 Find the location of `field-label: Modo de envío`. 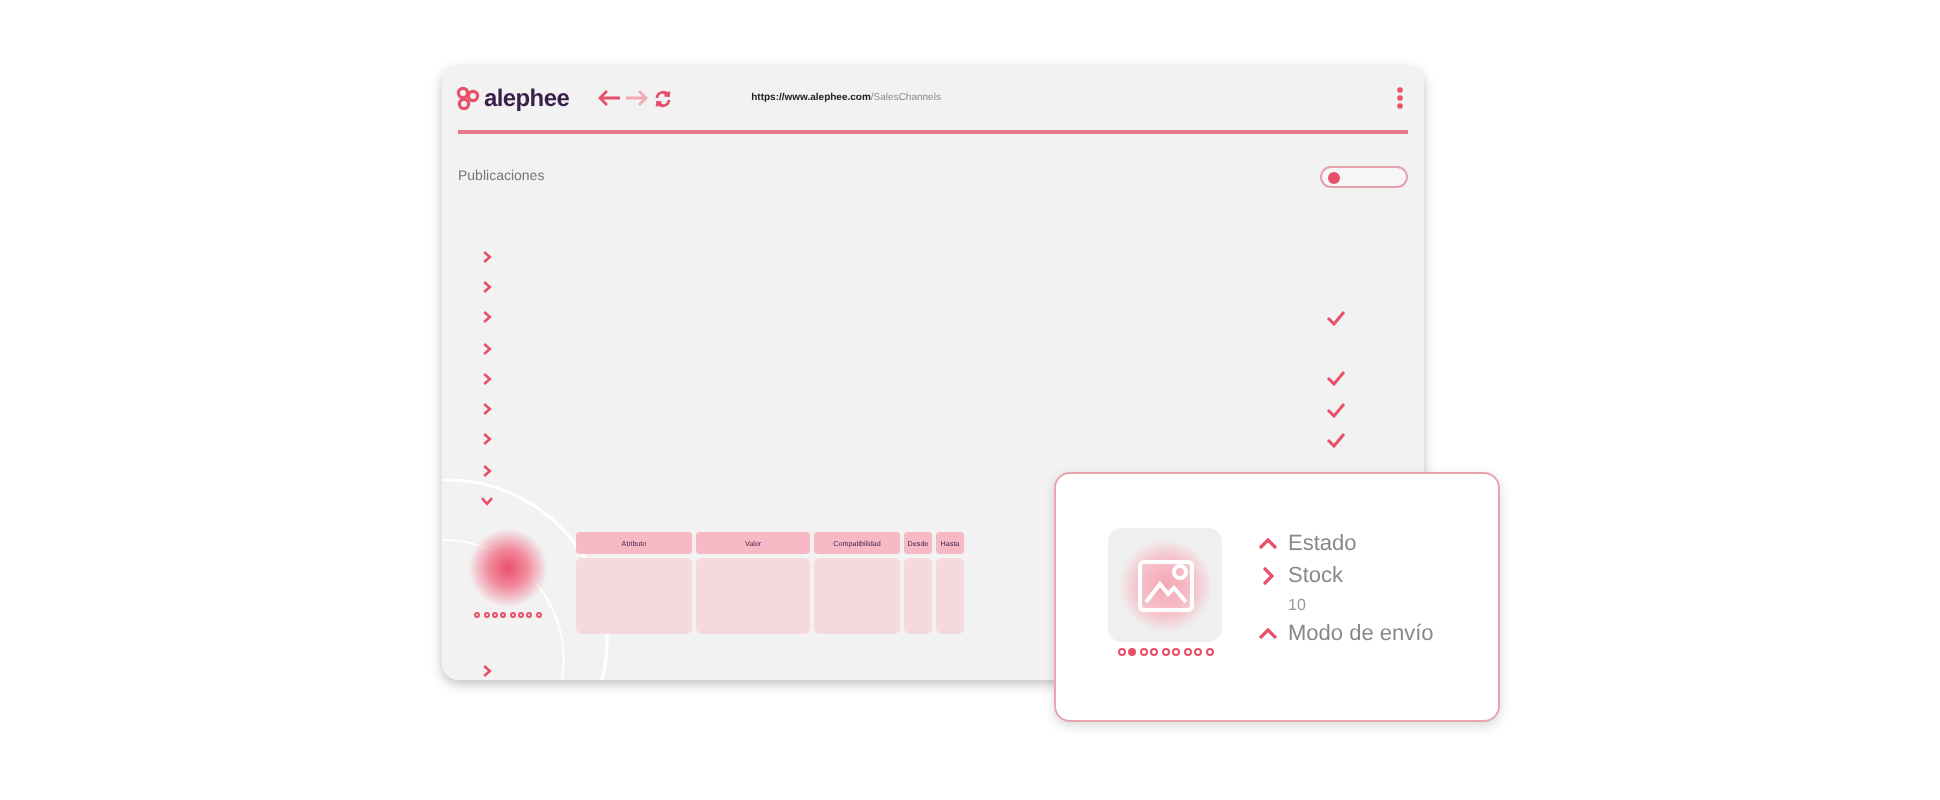

field-label: Modo de envío is located at coordinates (1361, 634).